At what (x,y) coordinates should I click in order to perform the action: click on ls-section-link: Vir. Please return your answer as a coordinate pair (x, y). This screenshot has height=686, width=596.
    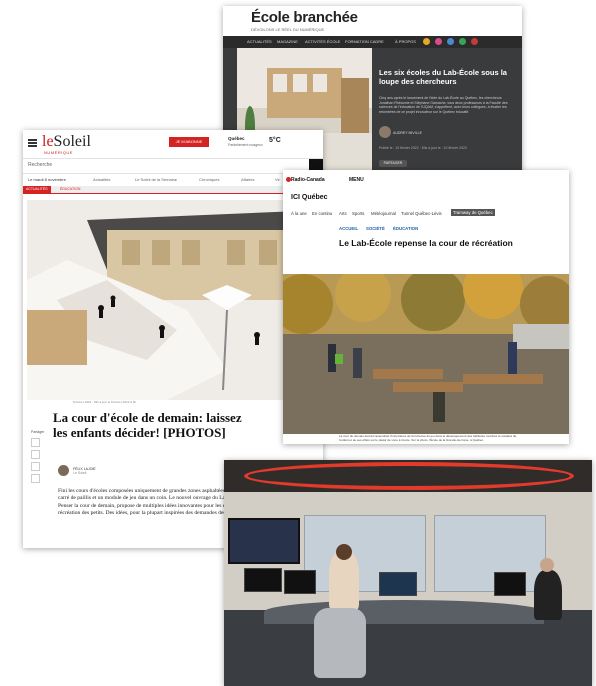
    Looking at the image, I should click on (277, 179).